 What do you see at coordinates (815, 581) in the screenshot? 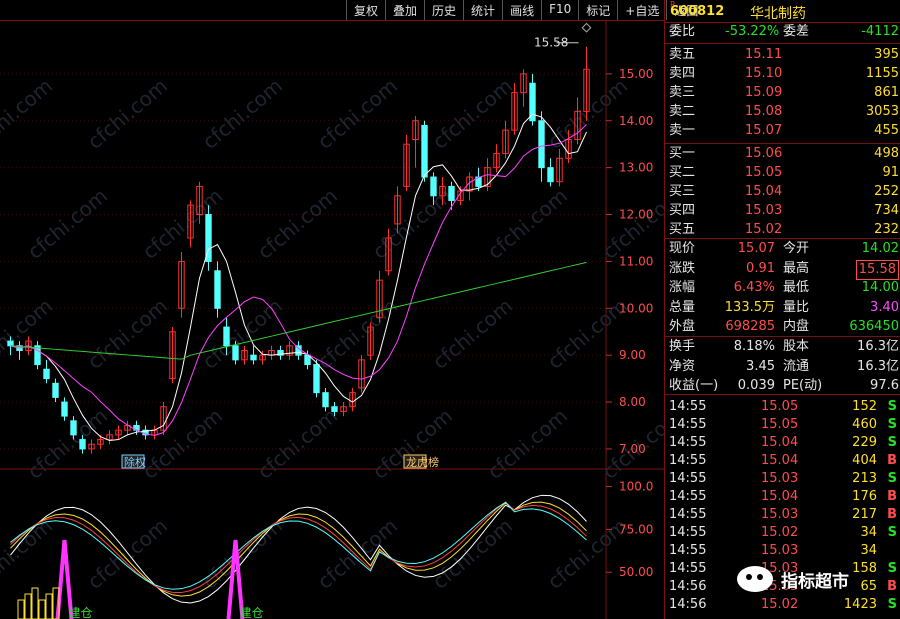
I see `watermark-text: 指标超市` at bounding box center [815, 581].